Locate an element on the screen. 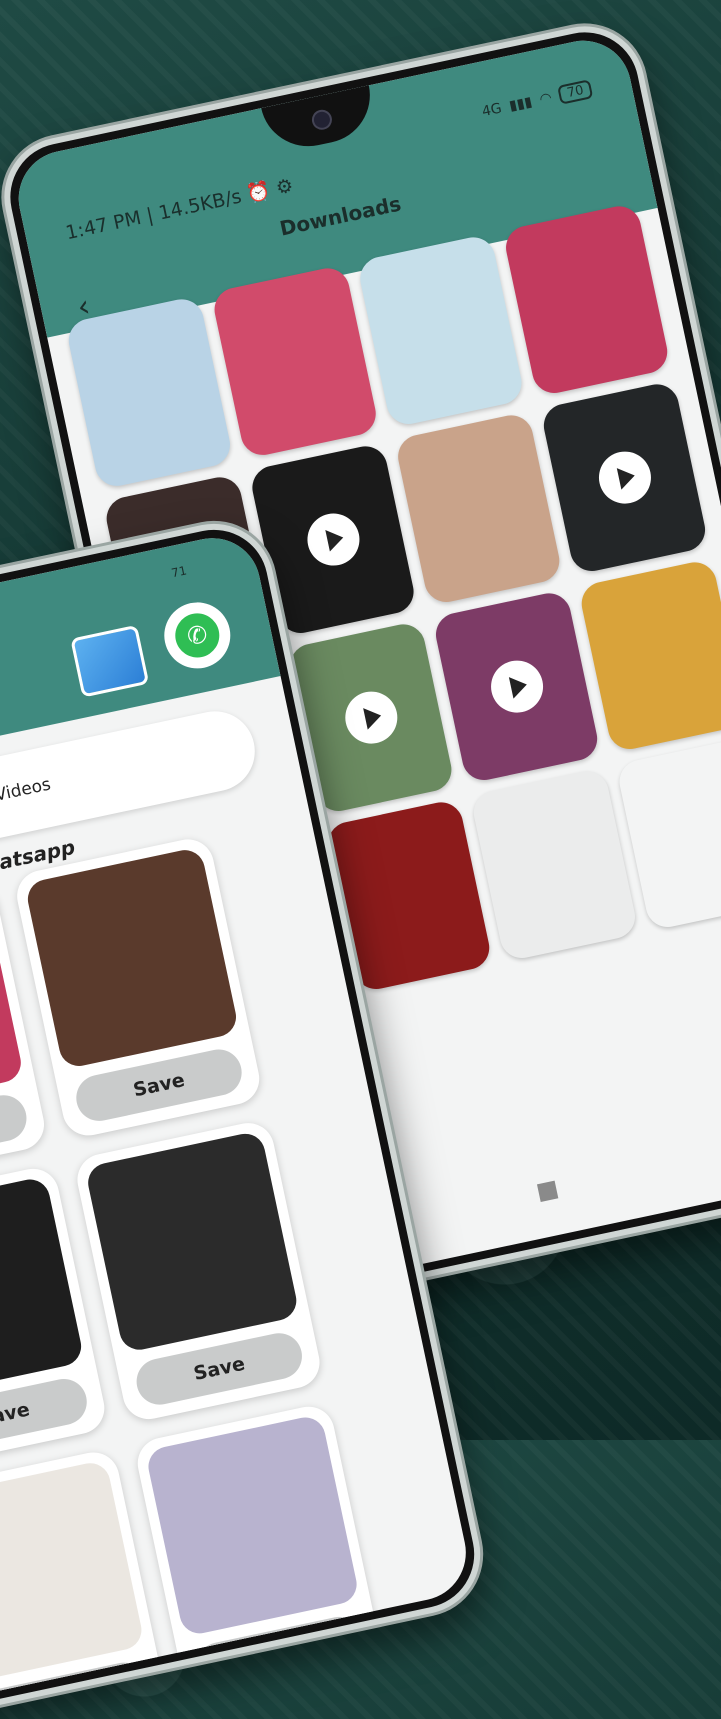  alarm-icon: ⏰ is located at coordinates (258, 192).